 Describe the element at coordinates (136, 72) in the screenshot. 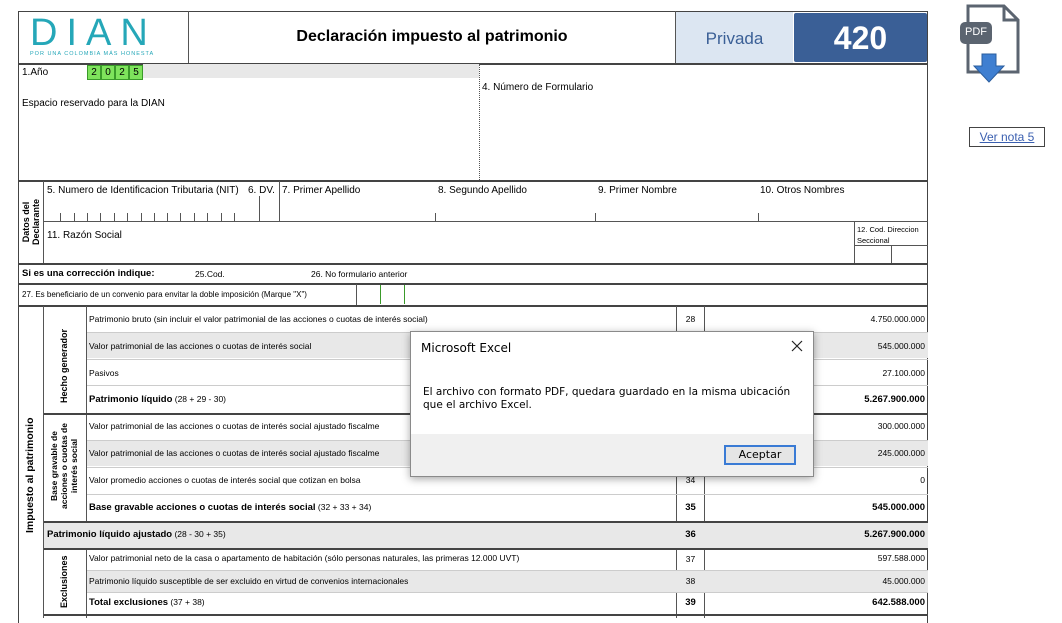

I see `year-digit-4: 5` at that location.